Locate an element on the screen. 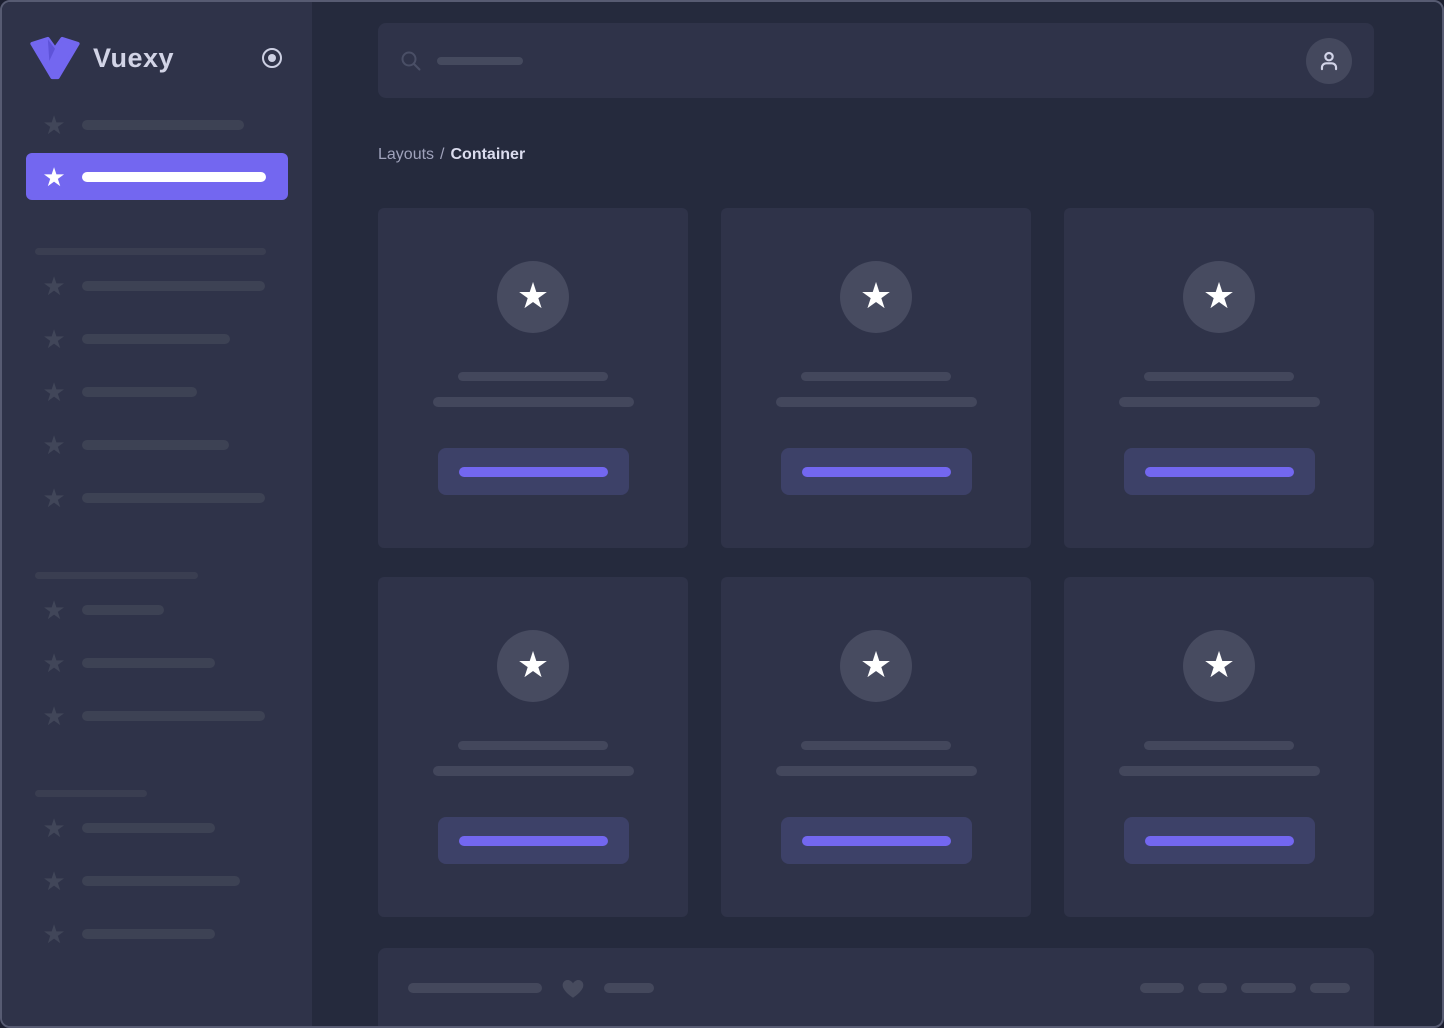 The image size is (1444, 1028). footer-left is located at coordinates (531, 988).